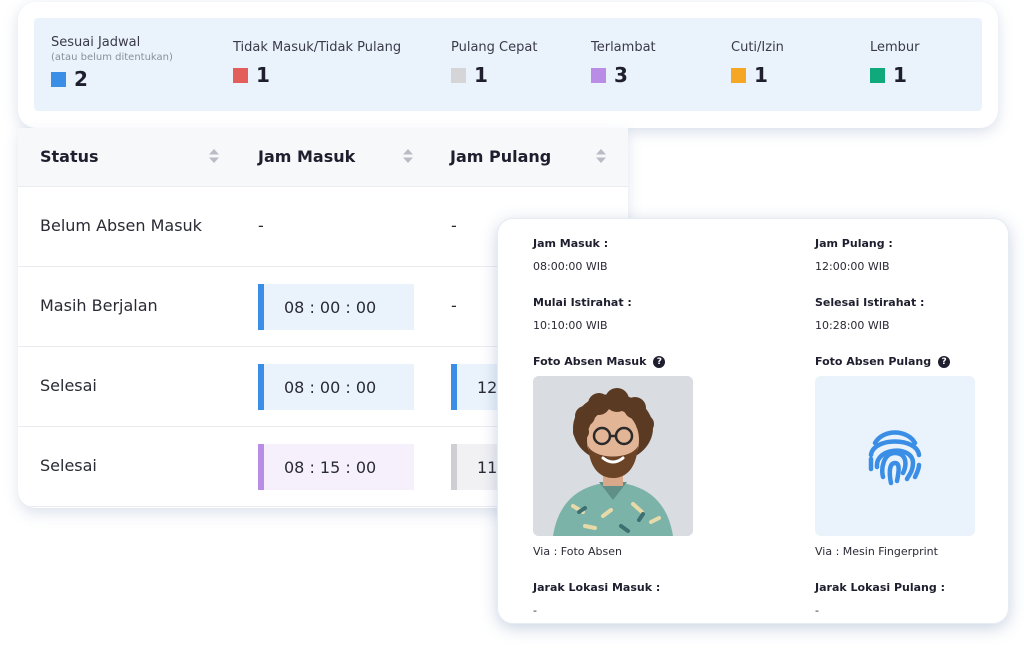  Describe the element at coordinates (81, 79) in the screenshot. I see `stat-value: 2` at that location.